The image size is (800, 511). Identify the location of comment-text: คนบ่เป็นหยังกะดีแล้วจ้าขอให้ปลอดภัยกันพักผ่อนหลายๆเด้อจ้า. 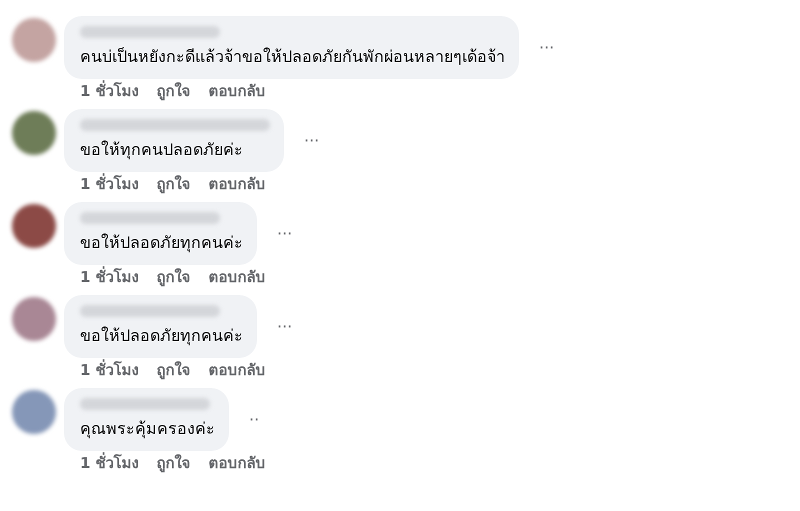
(292, 57).